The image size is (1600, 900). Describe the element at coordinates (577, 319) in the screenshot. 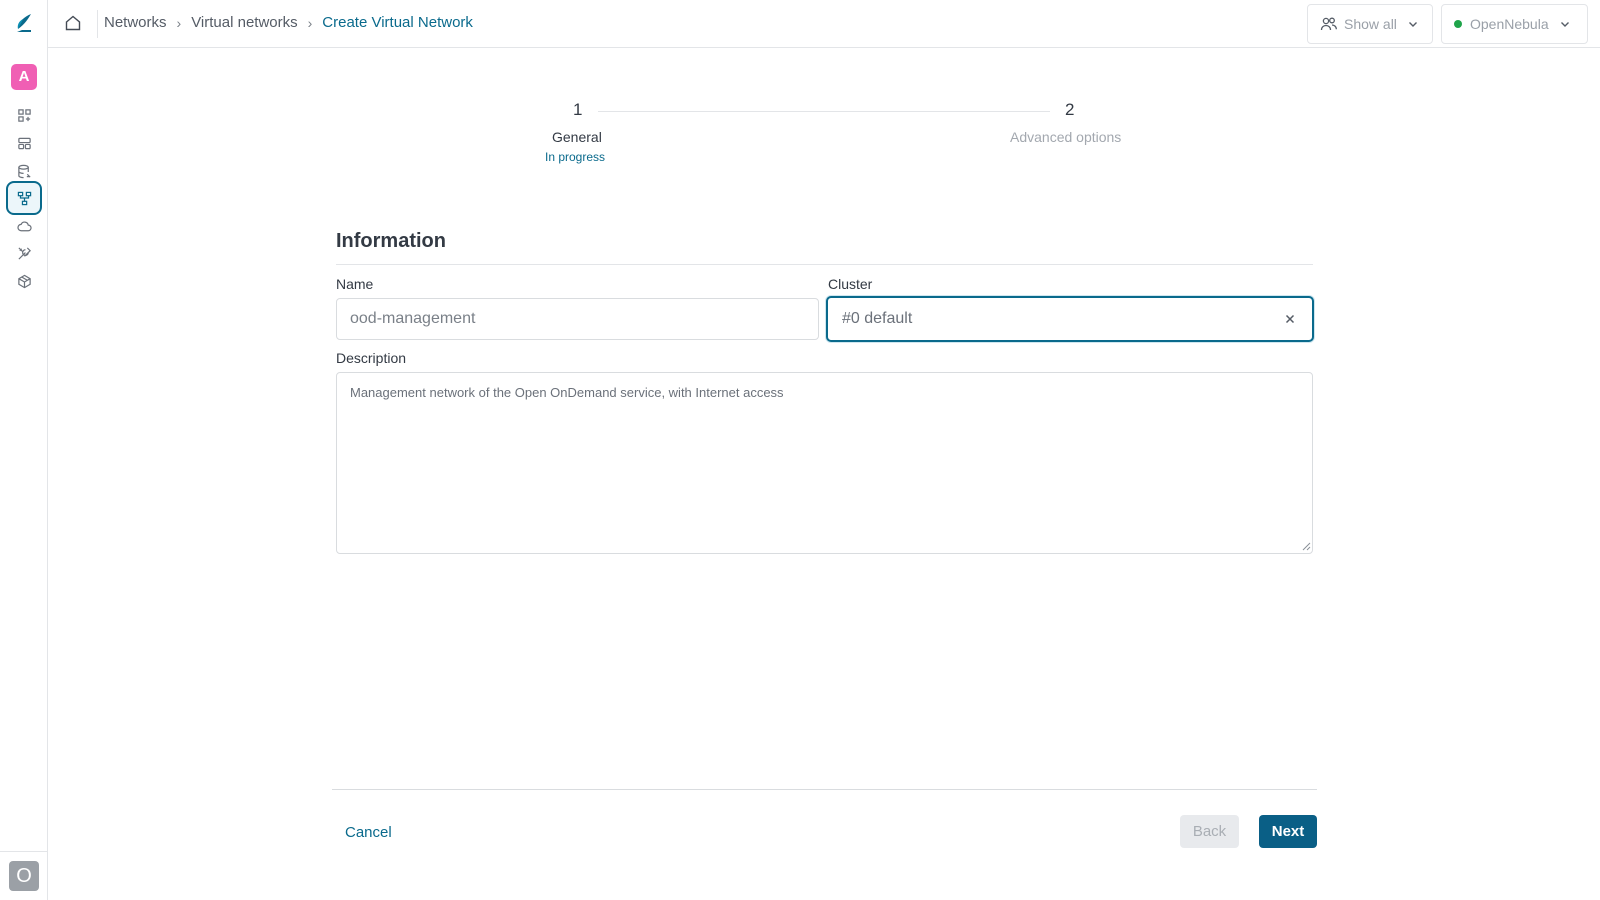

I see `name-input` at that location.